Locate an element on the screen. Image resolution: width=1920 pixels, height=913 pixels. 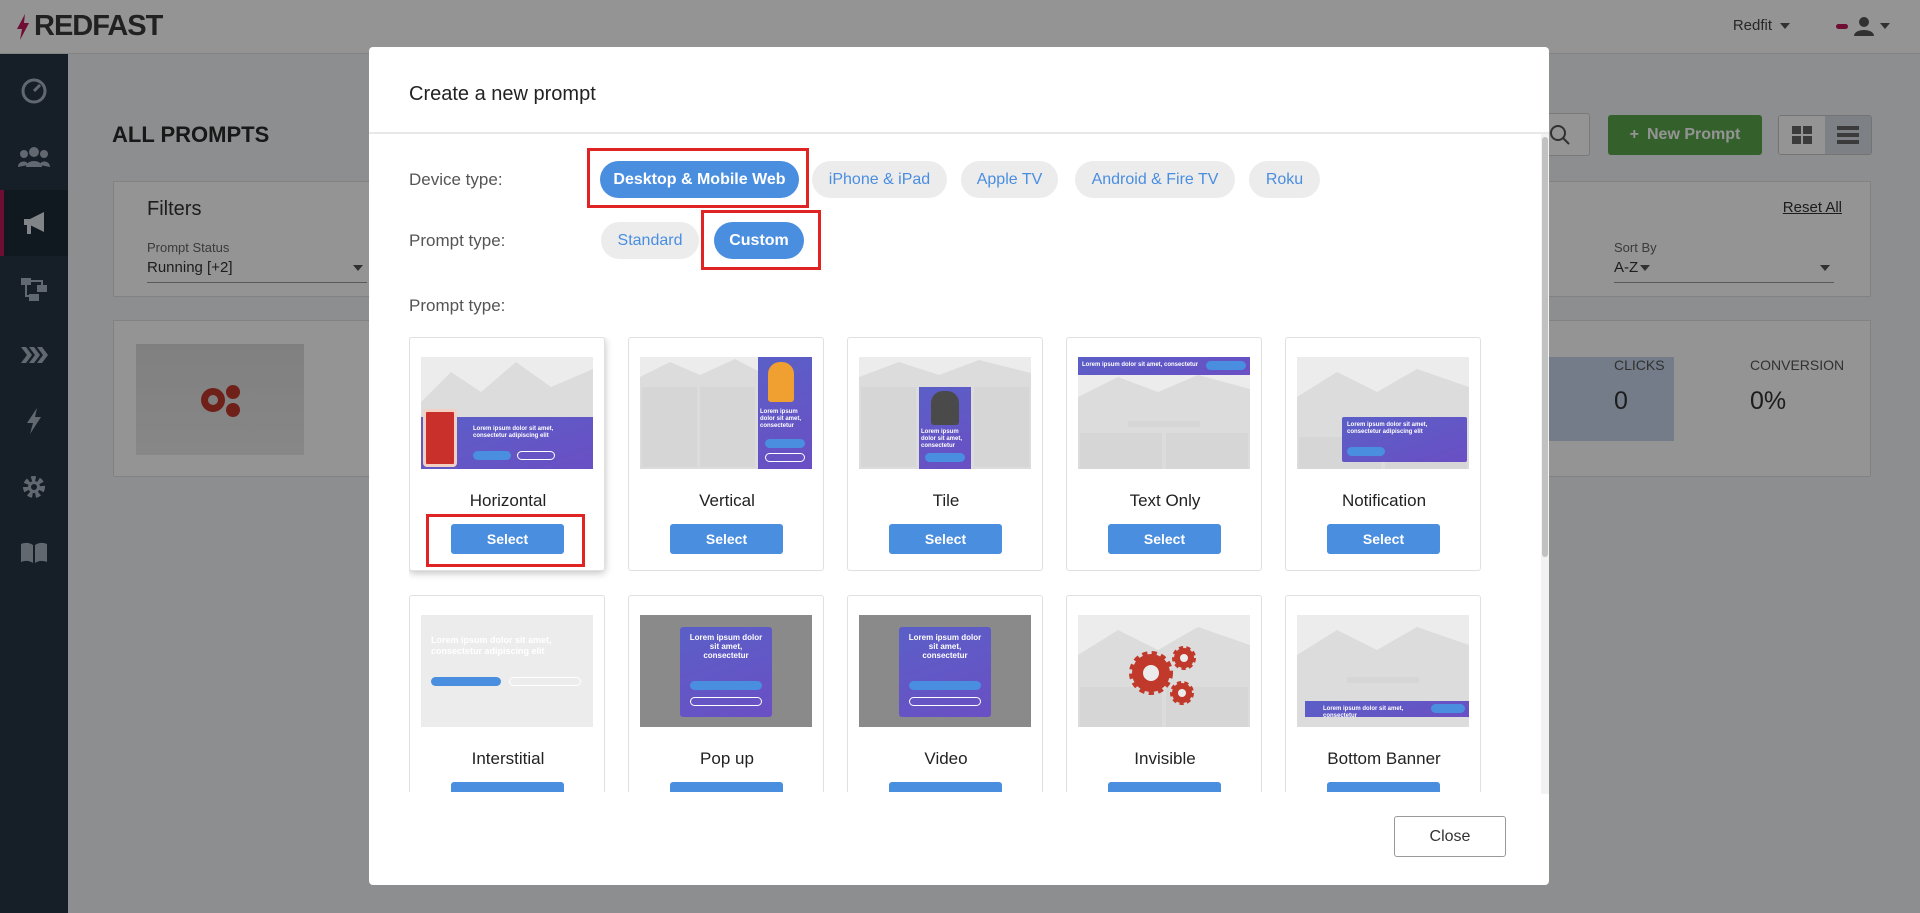
bottom-banner-preview: Lorem ipsum dolor sit amet, consectetur is located at coordinates (1383, 671).